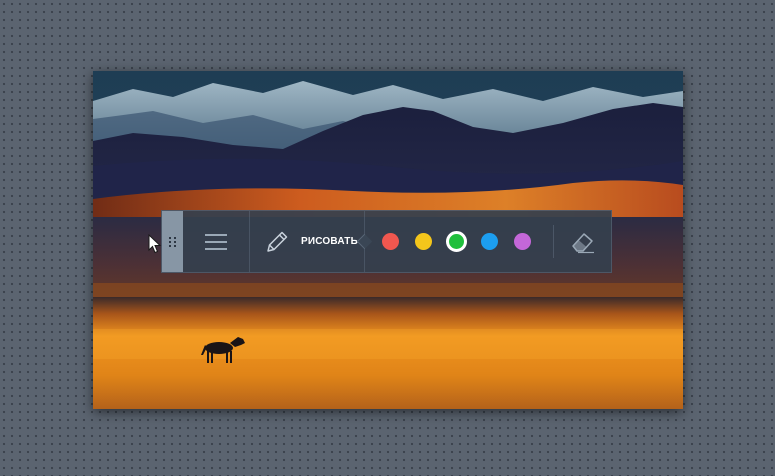  I want to click on color-swatch-green, so click(456, 241).